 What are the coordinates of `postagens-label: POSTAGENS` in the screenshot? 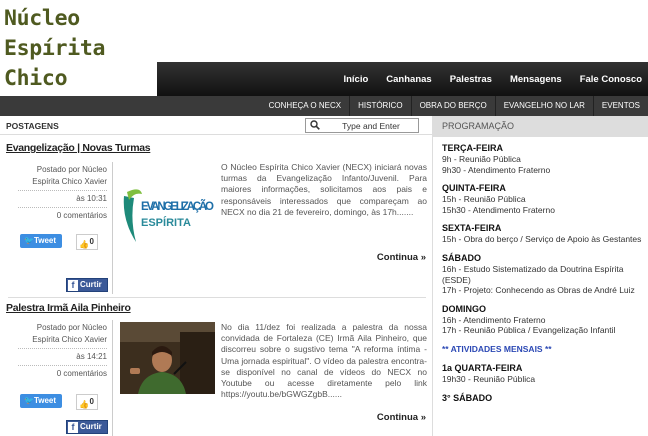 It's located at (32, 126).